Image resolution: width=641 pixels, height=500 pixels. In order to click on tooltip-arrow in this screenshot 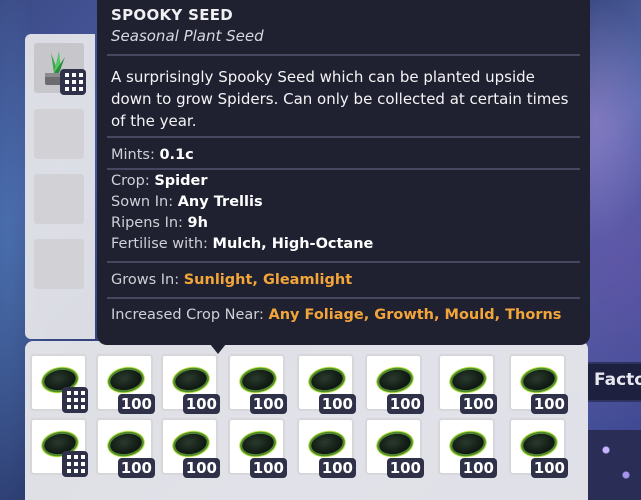, I will do `click(218, 349)`.